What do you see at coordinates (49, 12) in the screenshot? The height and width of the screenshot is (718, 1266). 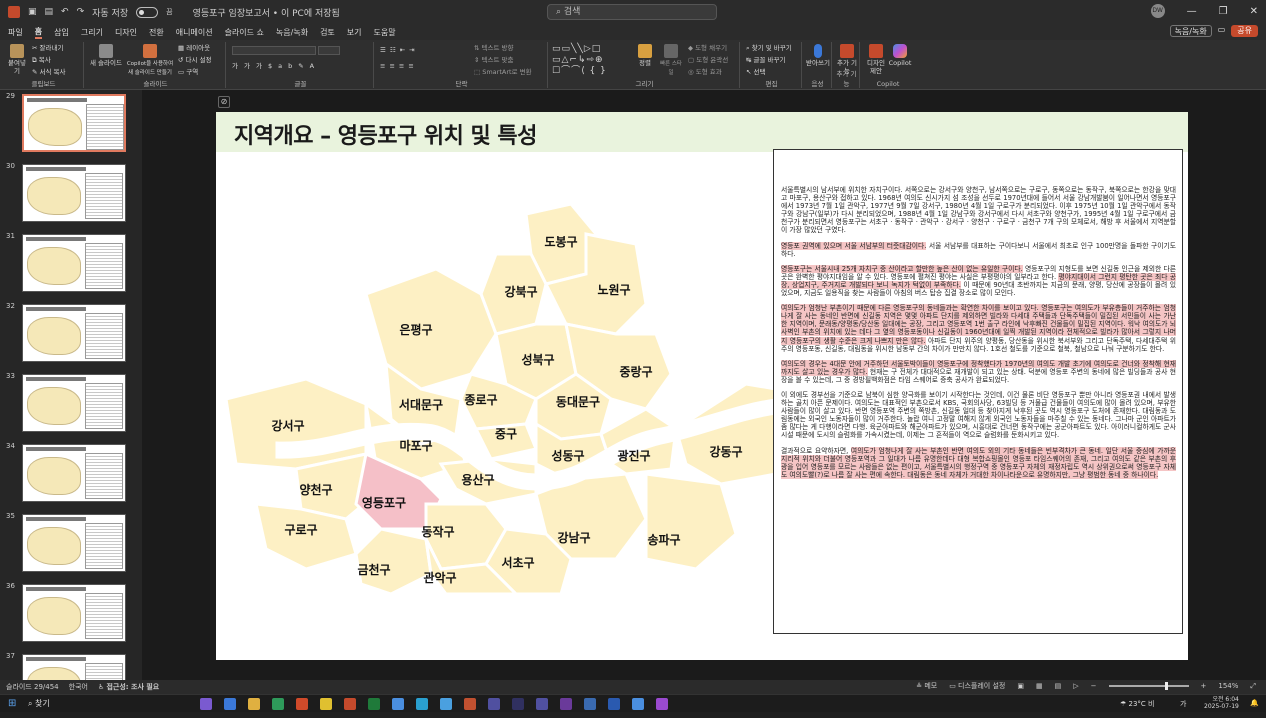 I see `new-slide-icon: ▤` at bounding box center [49, 12].